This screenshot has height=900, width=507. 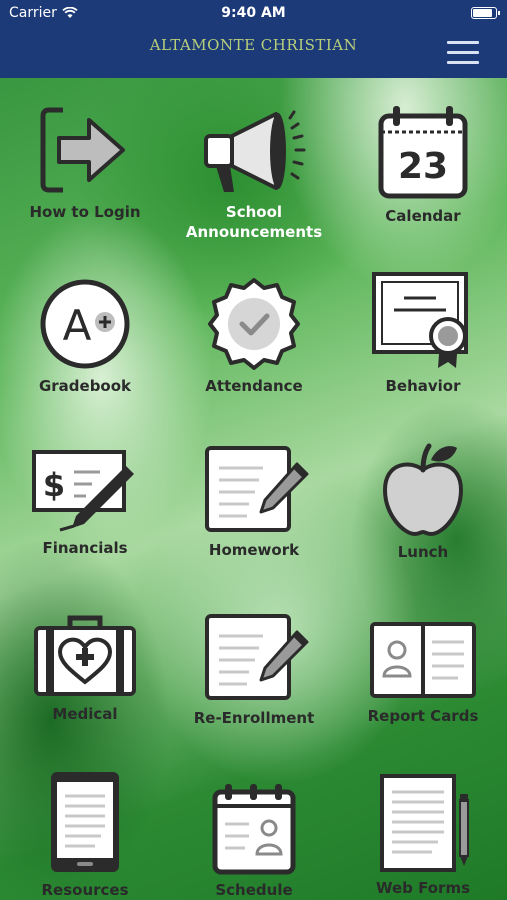 What do you see at coordinates (254, 550) in the screenshot?
I see `tile-label: Homework` at bounding box center [254, 550].